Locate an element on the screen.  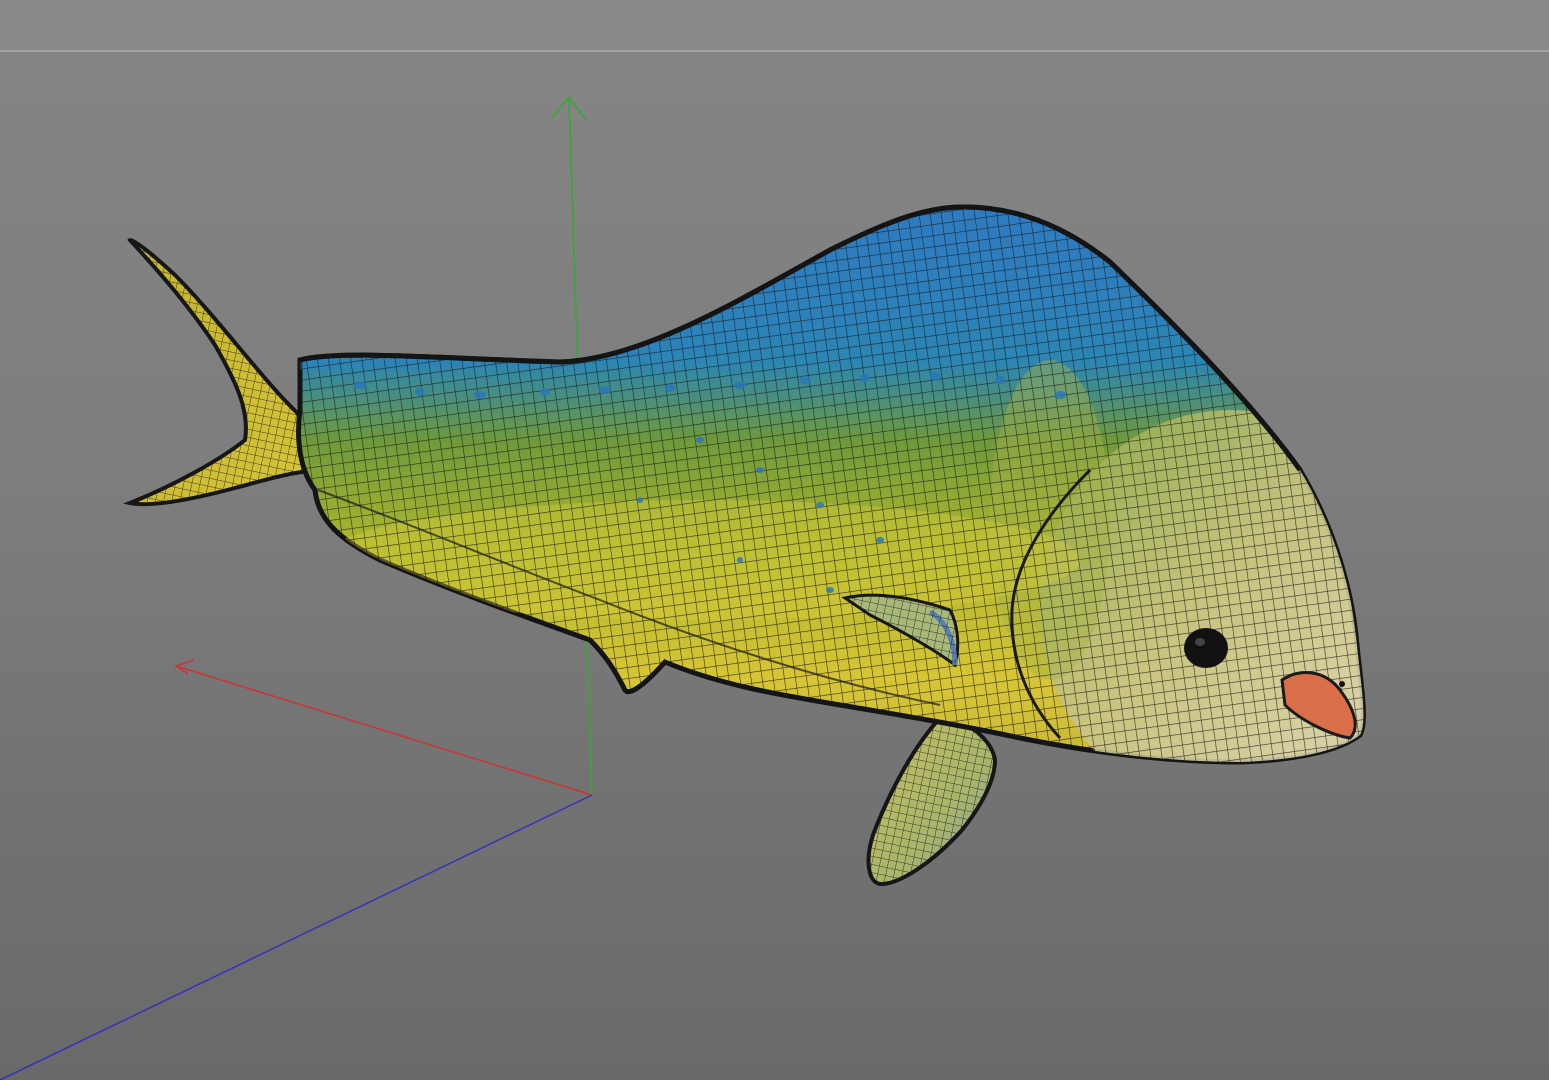
x-axis-line is located at coordinates (384, 730).